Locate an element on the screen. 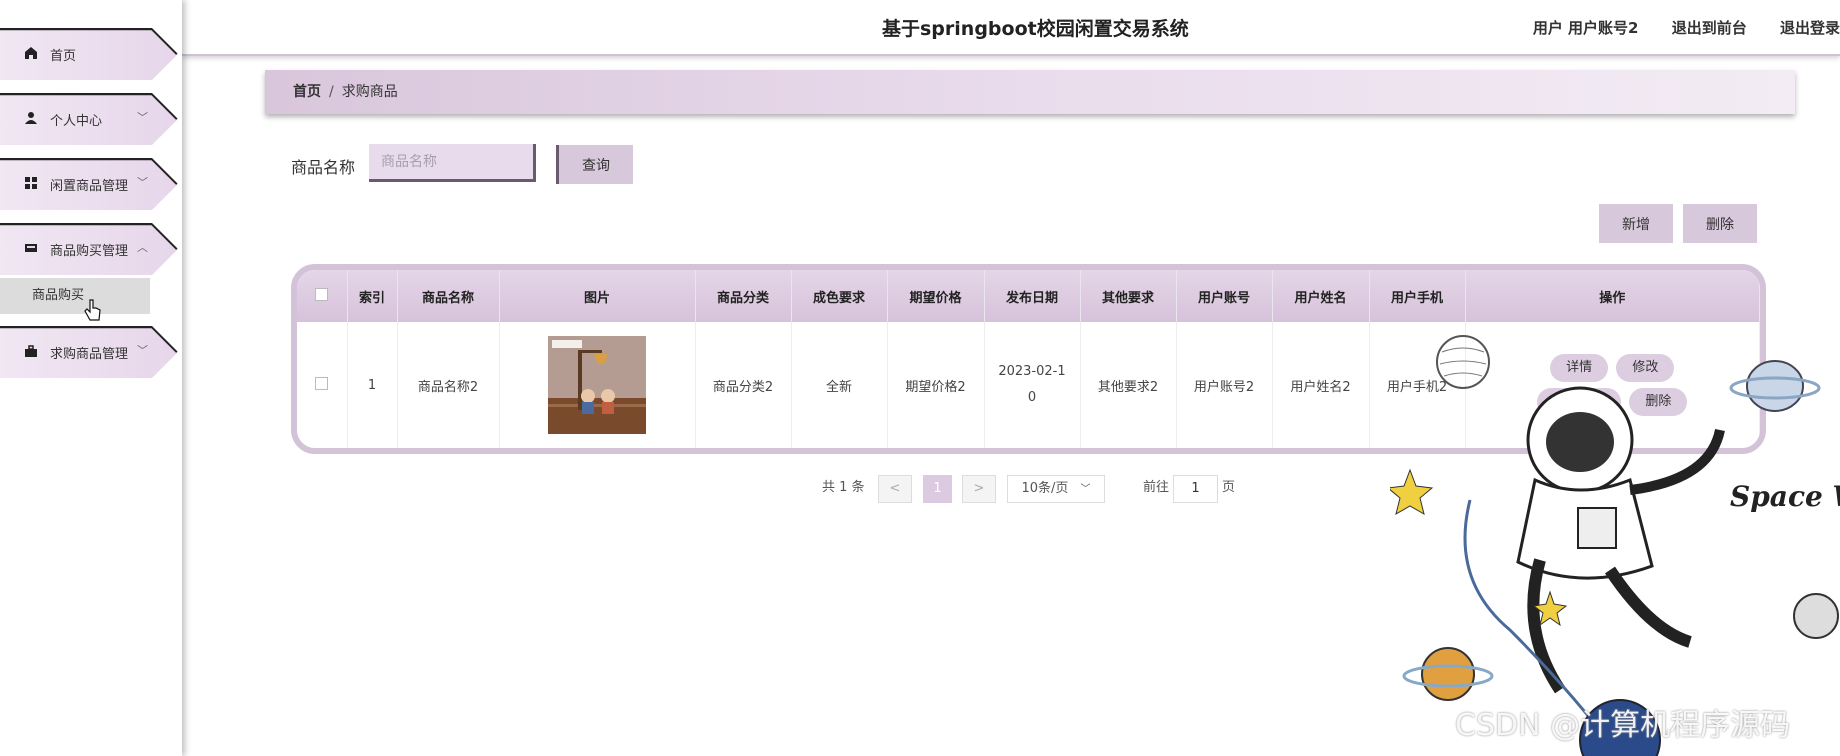  edit-button: 修改 is located at coordinates (1645, 368).